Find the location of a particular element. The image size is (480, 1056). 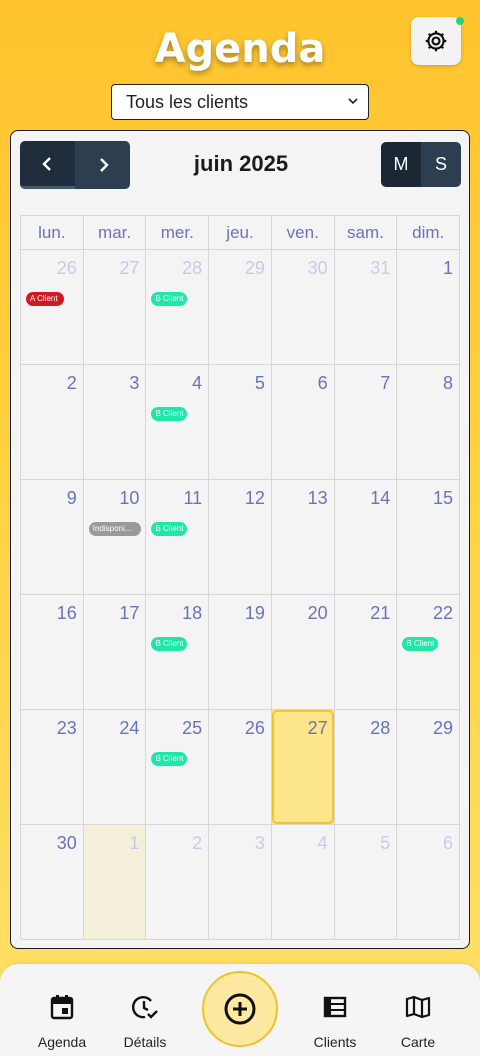

calendar-day: 23 is located at coordinates (52, 767).